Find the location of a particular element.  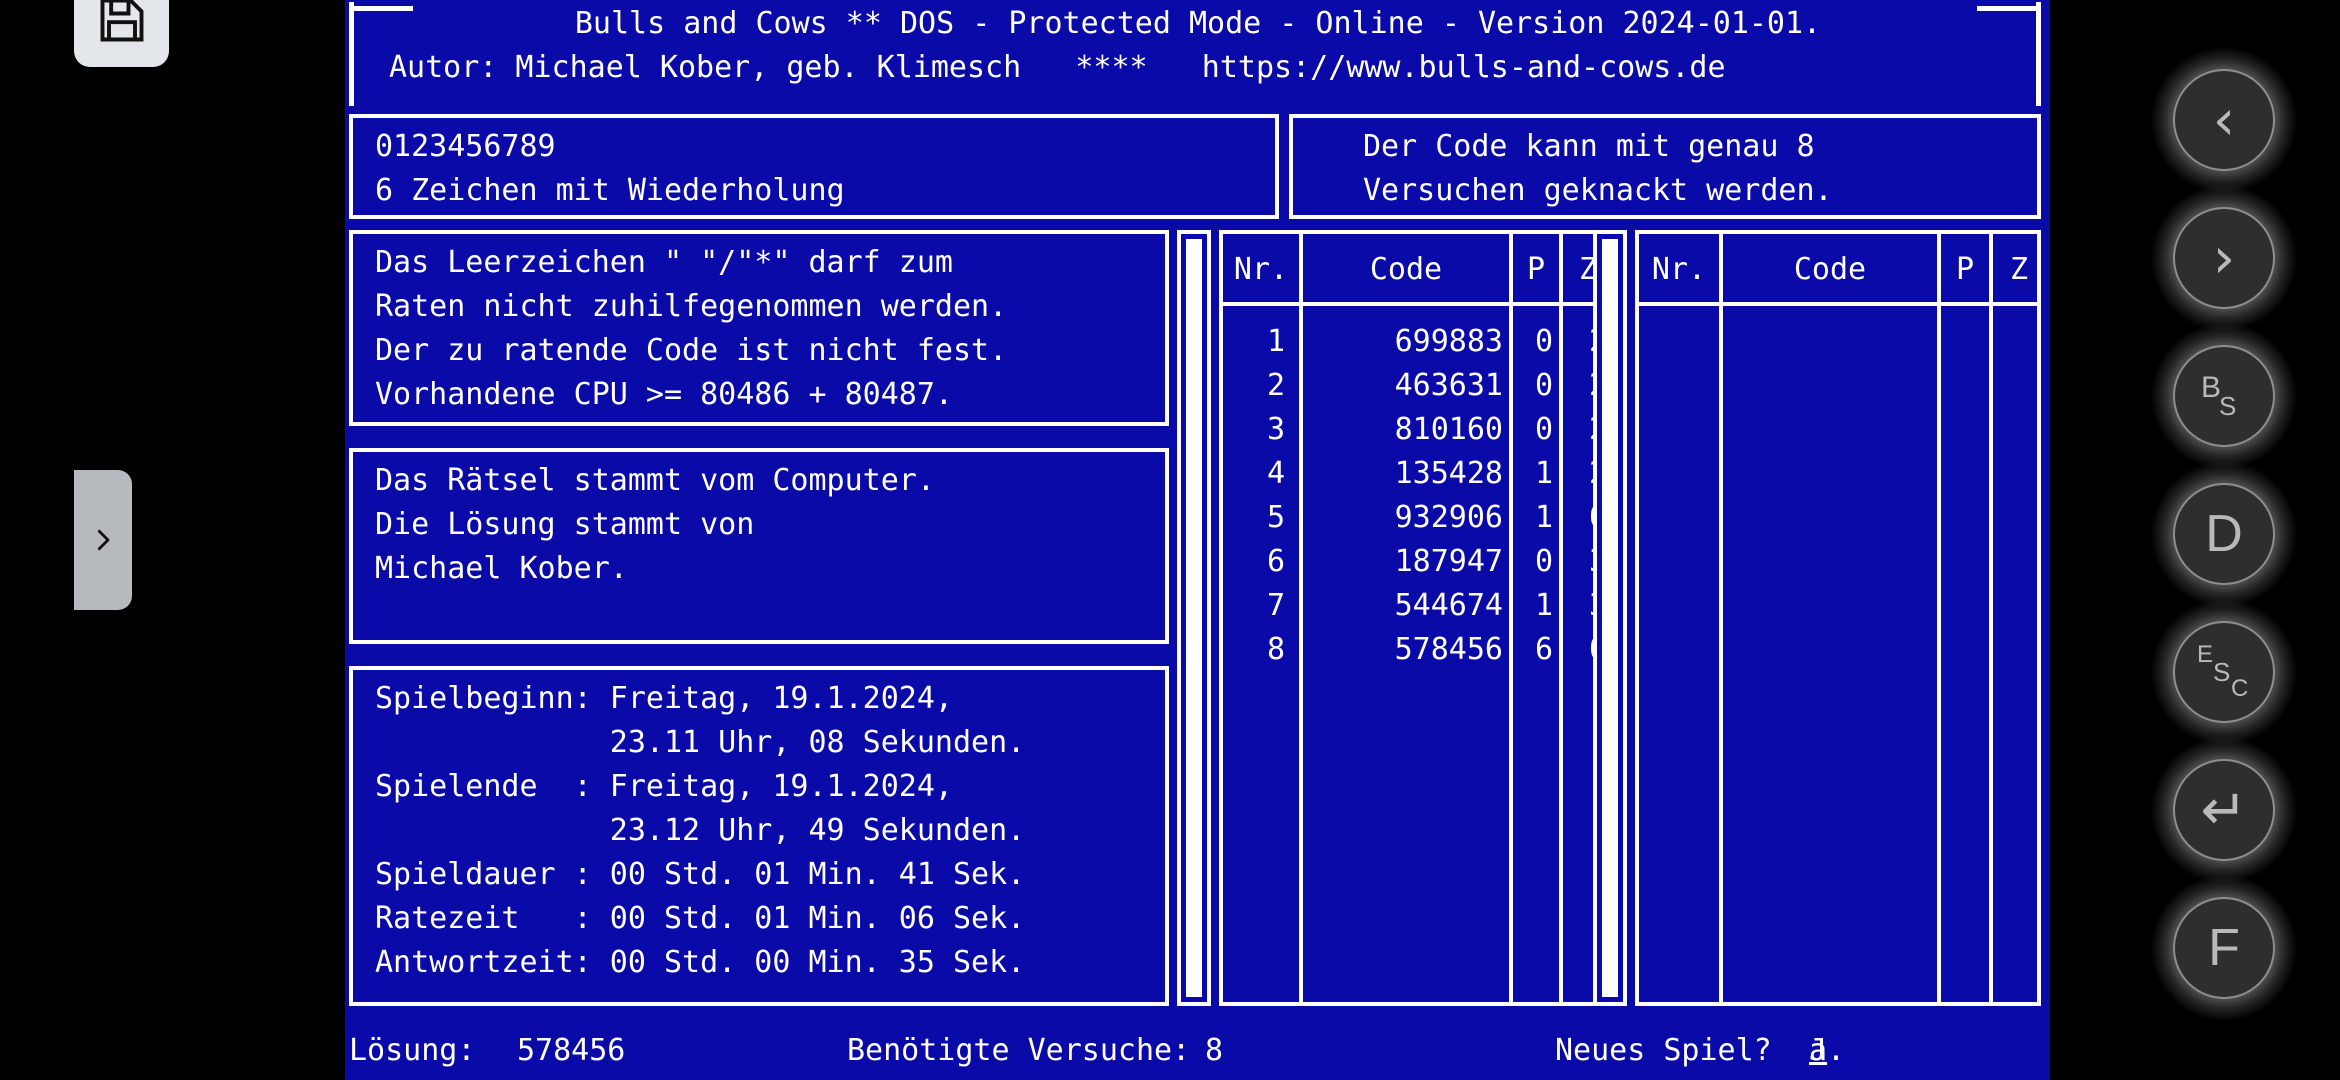

origin-line-1: Das Rätsel stammt vom Computer. is located at coordinates (655, 480).